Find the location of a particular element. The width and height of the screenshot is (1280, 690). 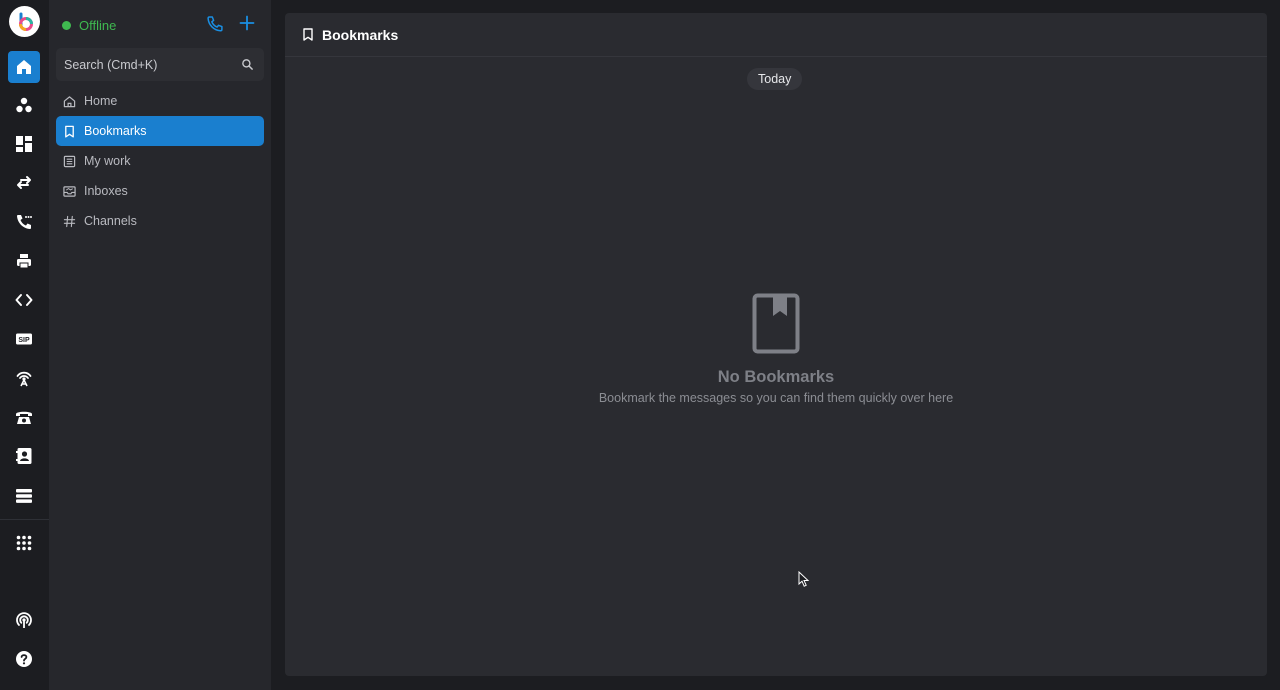

sidebar-item-label: Bookmarks is located at coordinates (115, 131).